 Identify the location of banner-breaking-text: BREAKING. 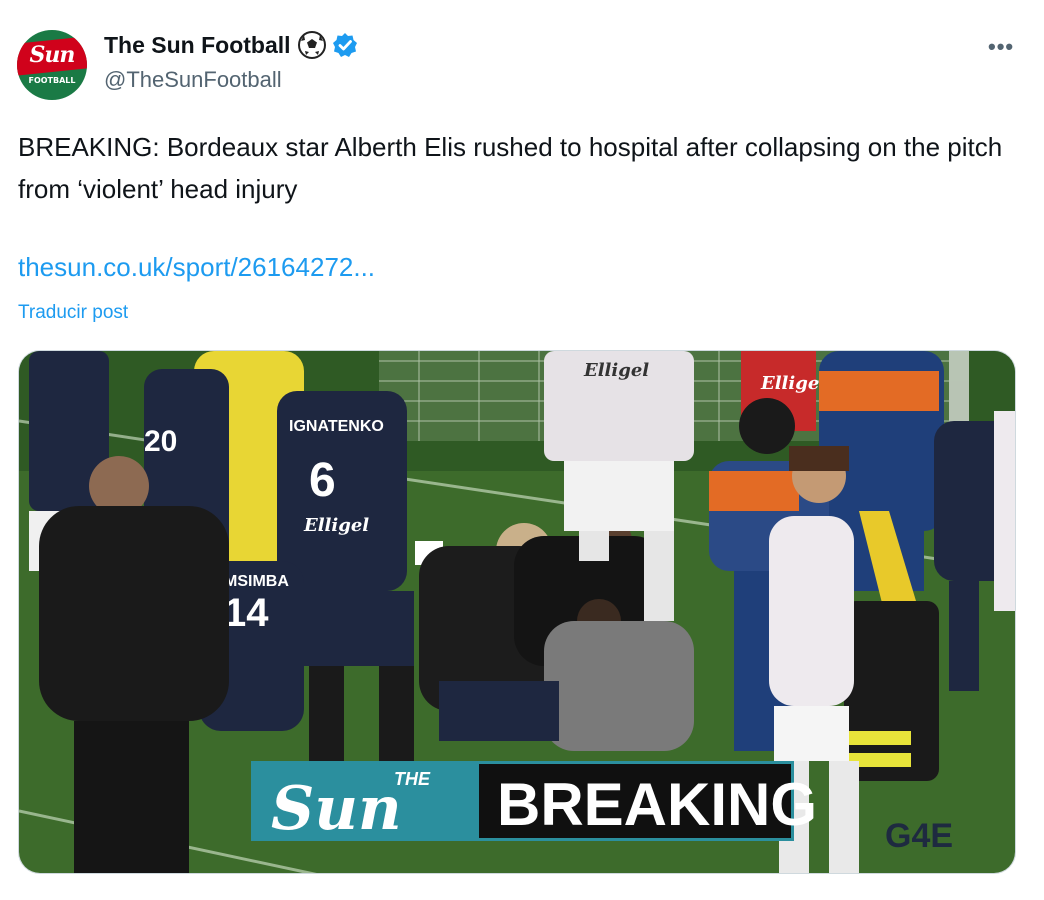
(657, 804).